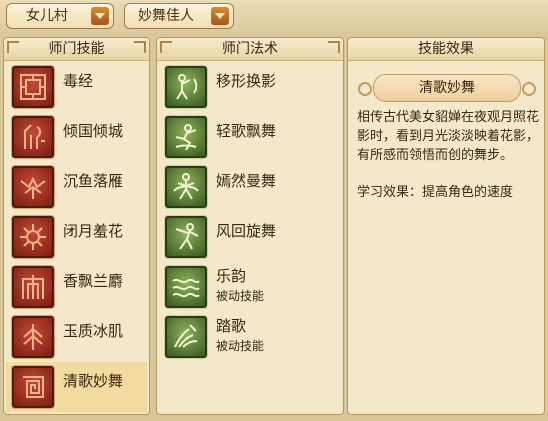 This screenshot has height=421, width=548. I want to click on music-wave-icon, so click(186, 287).